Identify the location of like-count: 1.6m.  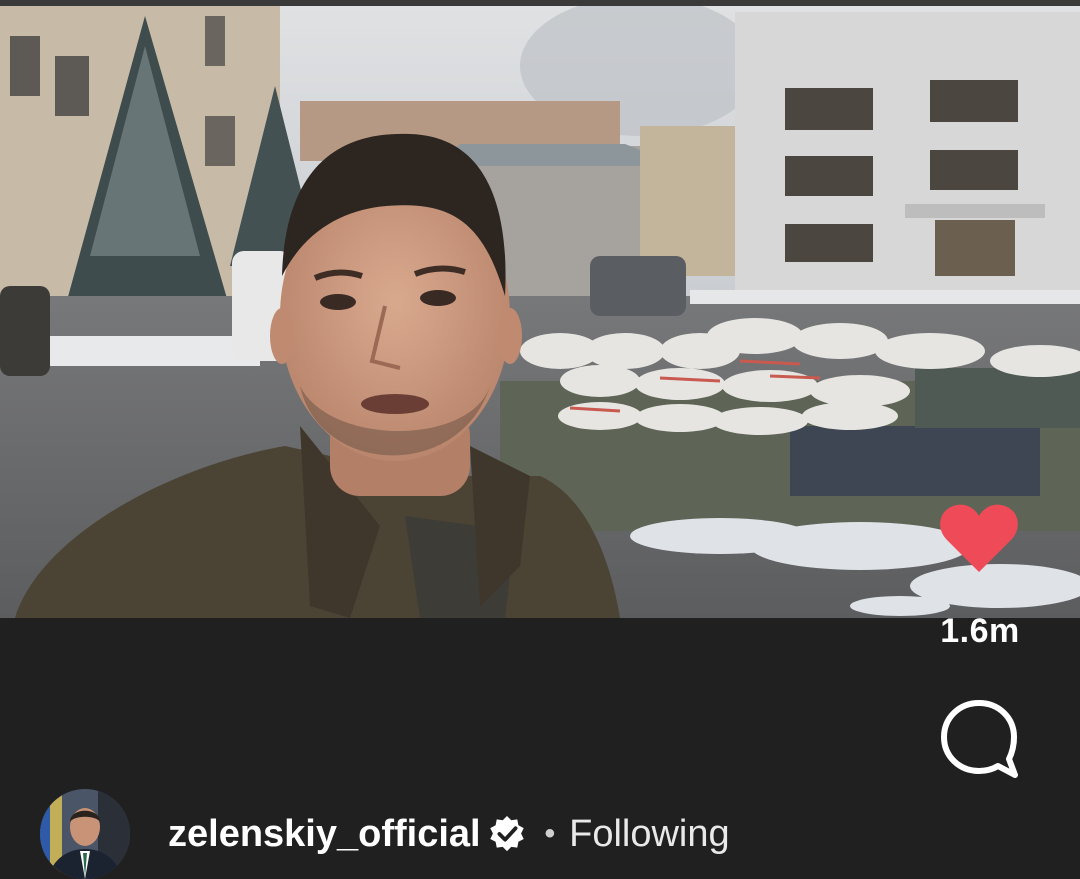
(980, 631).